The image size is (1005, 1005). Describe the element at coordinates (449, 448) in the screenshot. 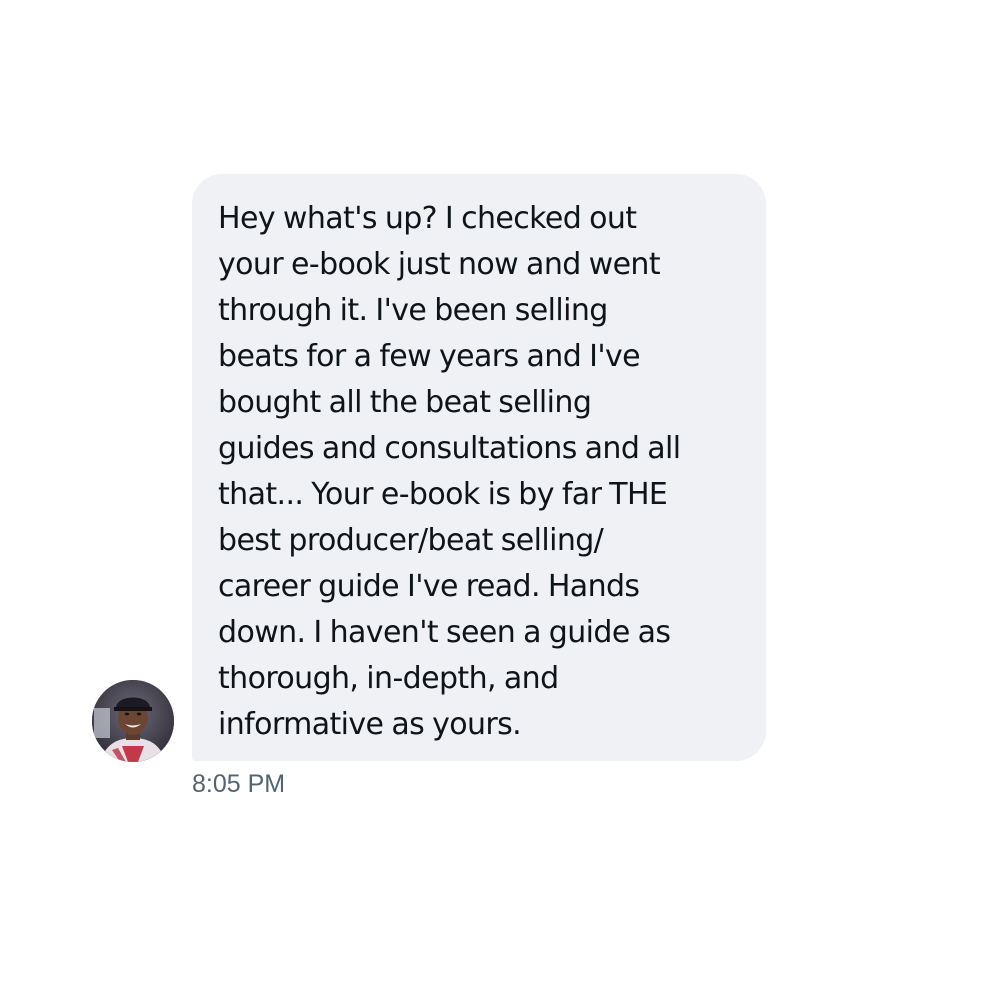

I see `message-line: guides and consultations and all` at that location.